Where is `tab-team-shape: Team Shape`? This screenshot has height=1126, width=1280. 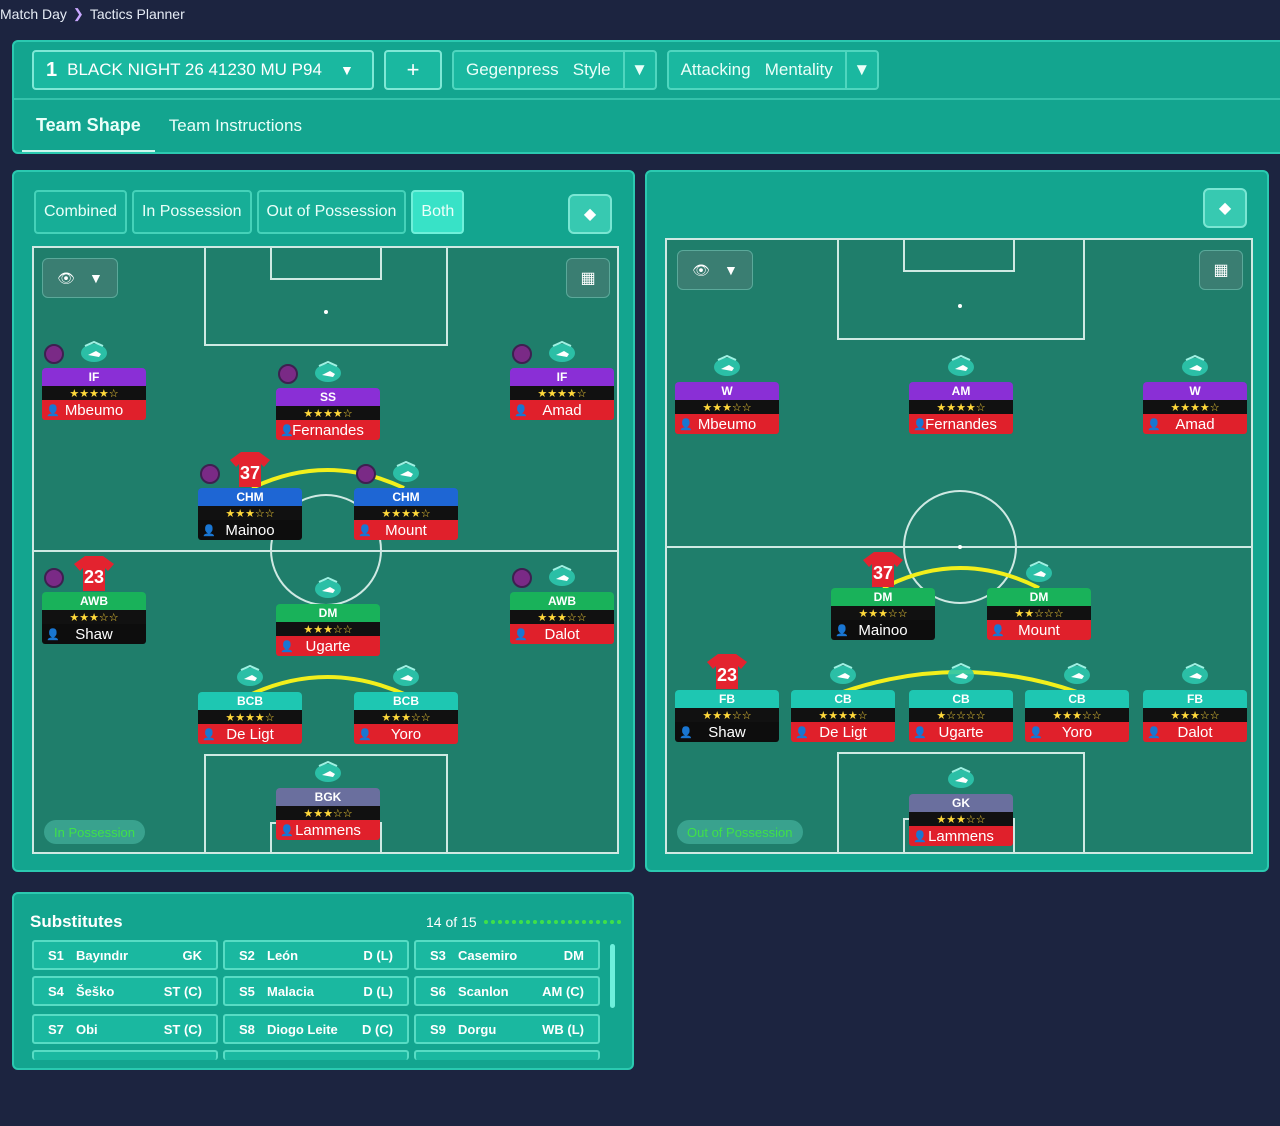
tab-team-shape: Team Shape is located at coordinates (88, 126).